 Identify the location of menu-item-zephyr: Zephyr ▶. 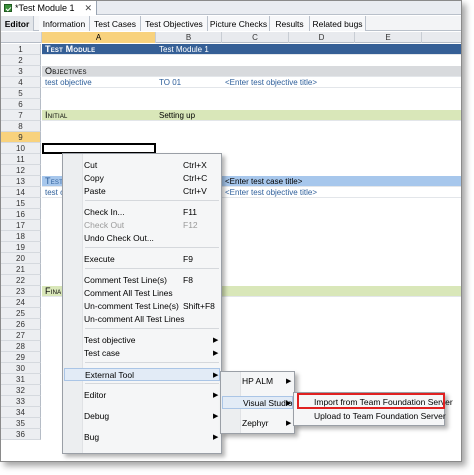
(257, 423).